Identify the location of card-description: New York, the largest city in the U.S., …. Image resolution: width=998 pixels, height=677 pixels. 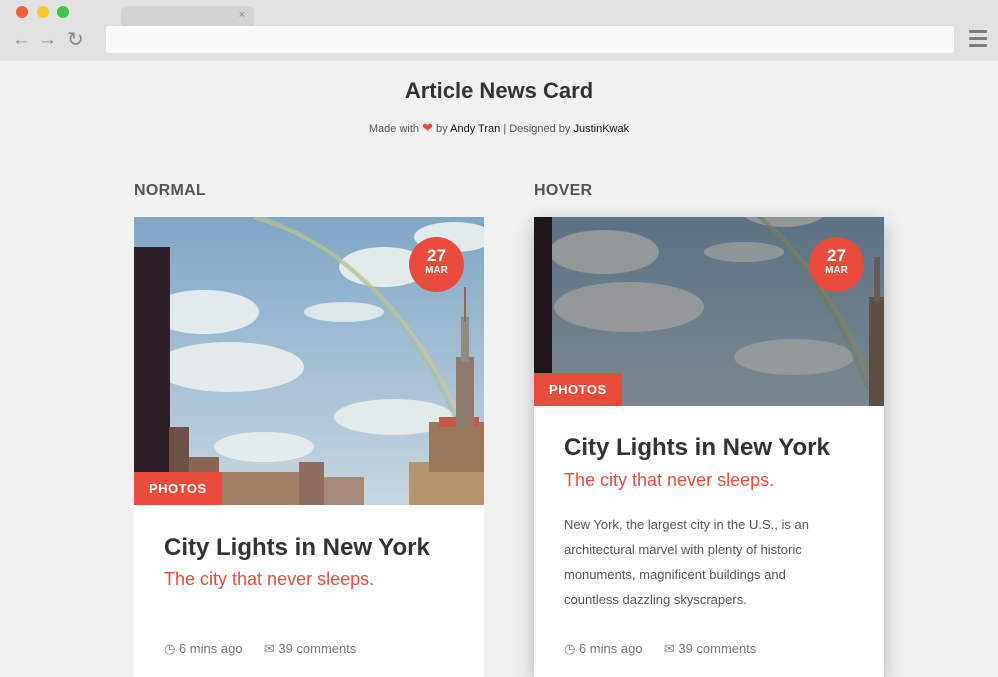
(686, 562).